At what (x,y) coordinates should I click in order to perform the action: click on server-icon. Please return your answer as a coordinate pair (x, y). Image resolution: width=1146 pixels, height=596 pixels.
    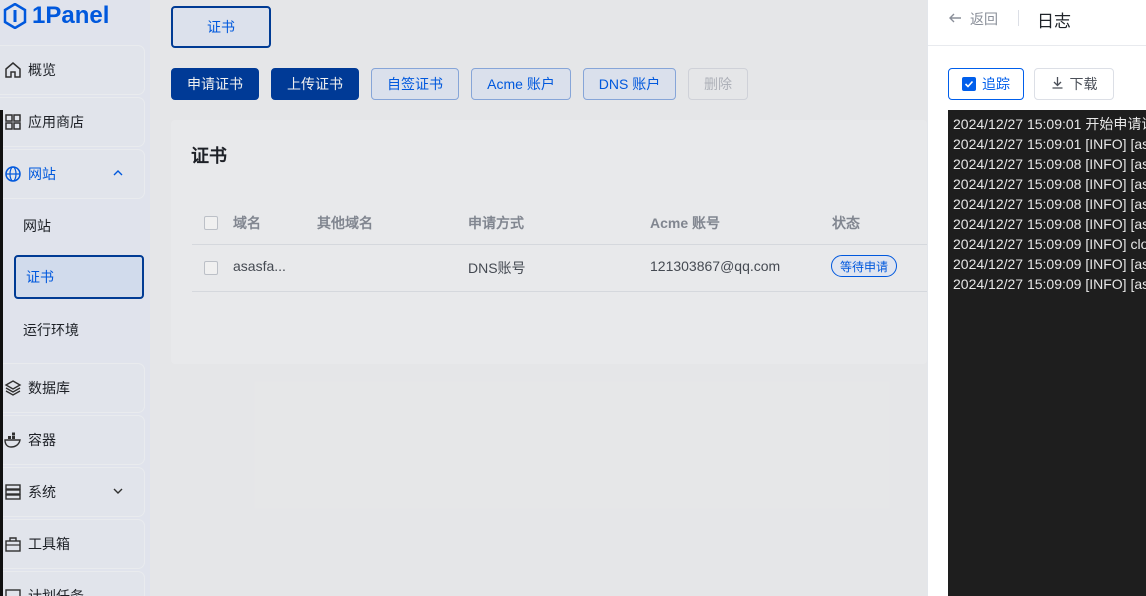
    Looking at the image, I should click on (13, 492).